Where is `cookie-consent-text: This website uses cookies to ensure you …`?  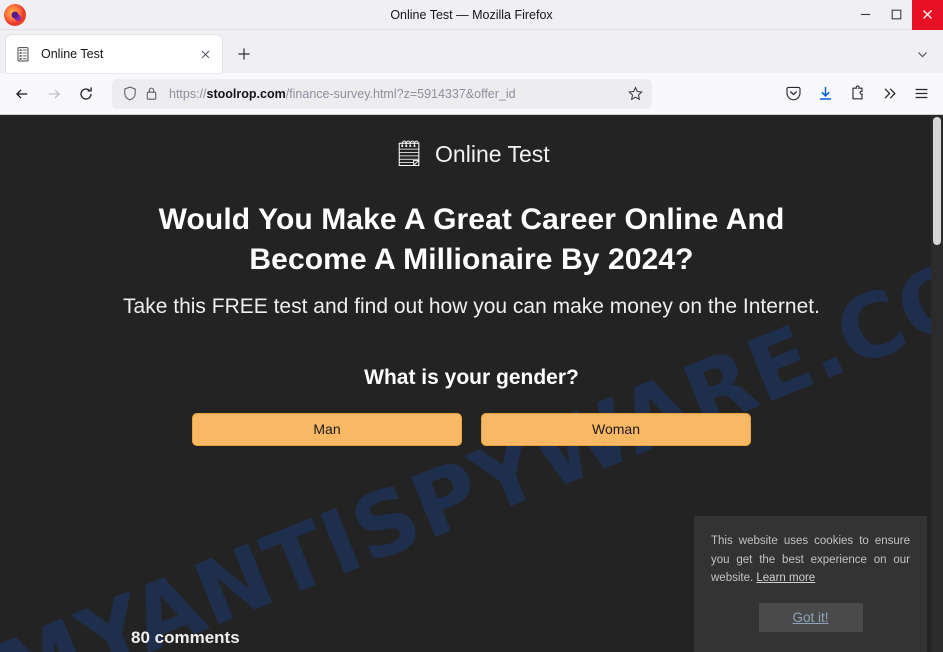
cookie-consent-text: This website uses cookies to ensure you … is located at coordinates (810, 560).